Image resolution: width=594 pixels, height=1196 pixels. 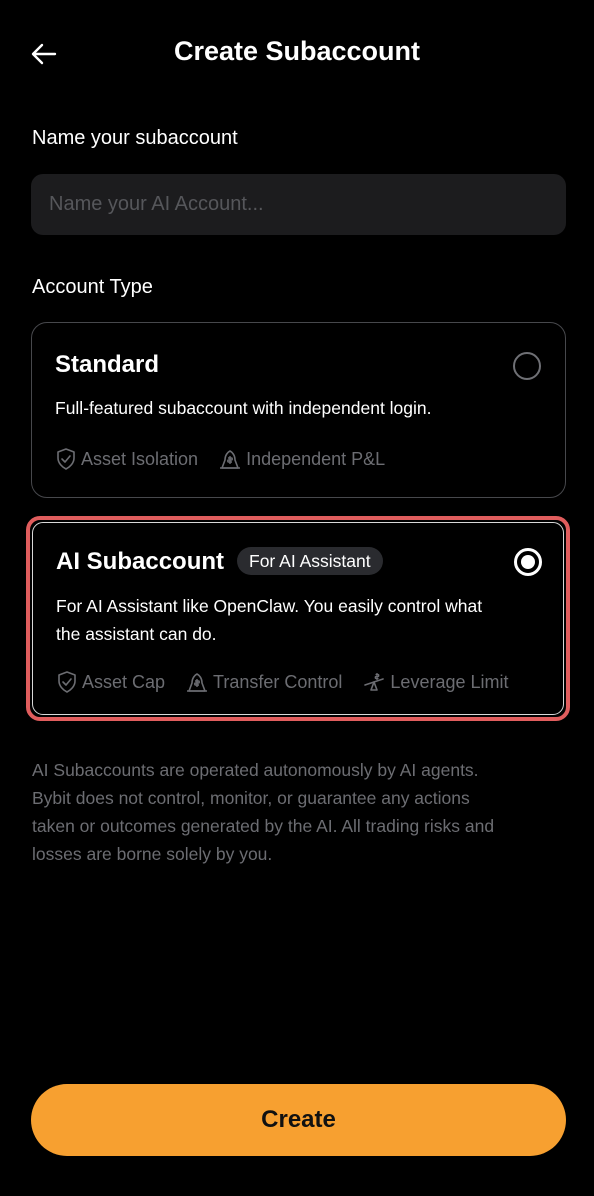 I want to click on account-type-label: Account Type, so click(x=92, y=287).